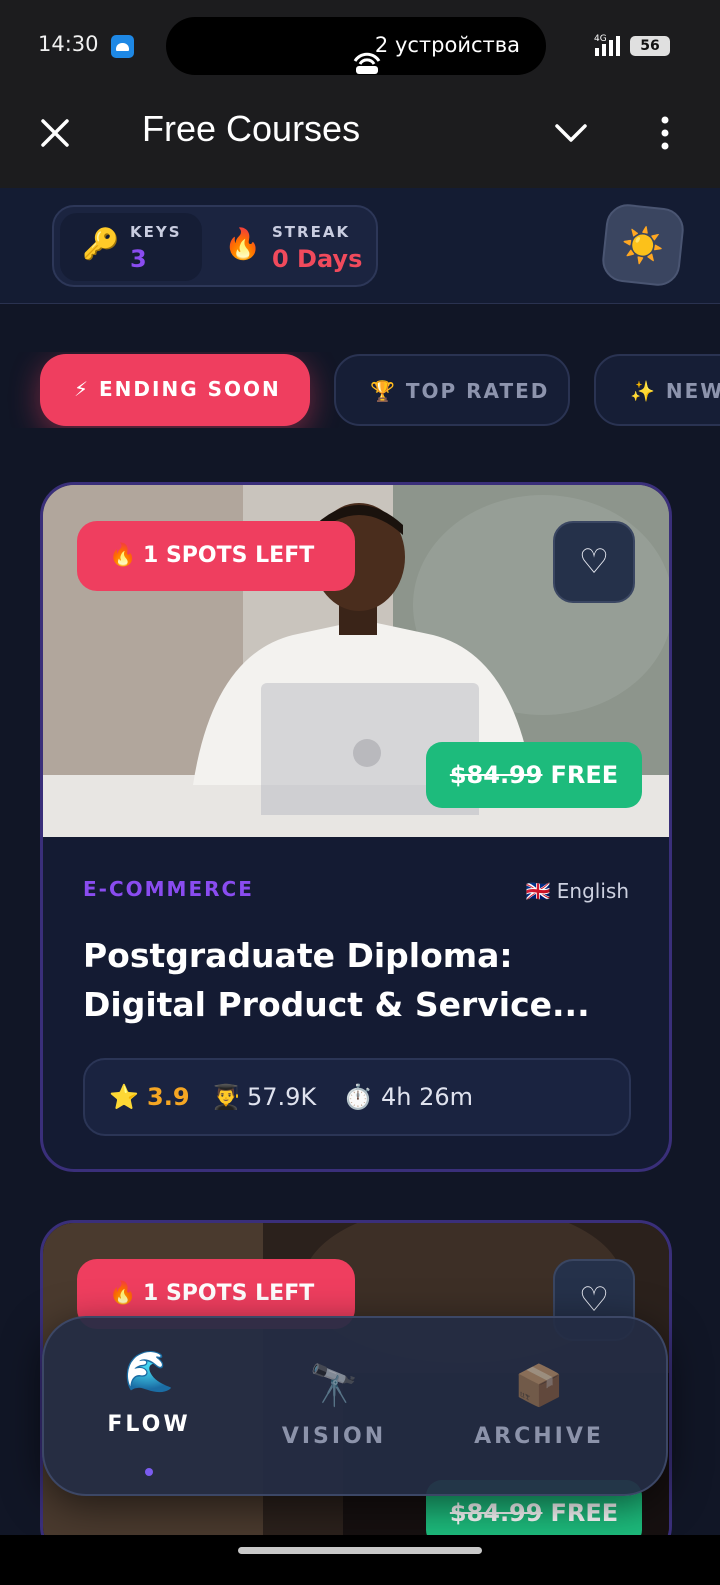  Describe the element at coordinates (571, 133) in the screenshot. I see `chevron-down-icon` at that location.